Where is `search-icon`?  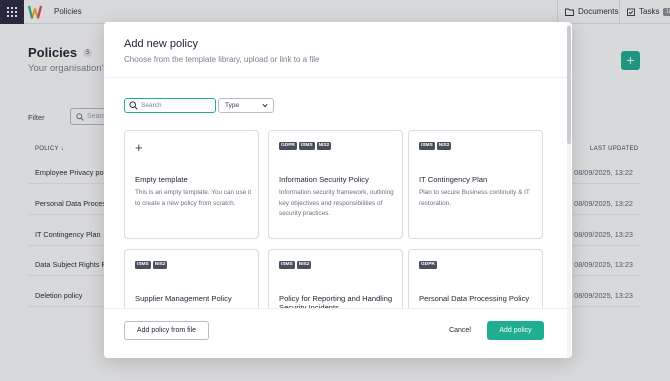
search-icon is located at coordinates (133, 105).